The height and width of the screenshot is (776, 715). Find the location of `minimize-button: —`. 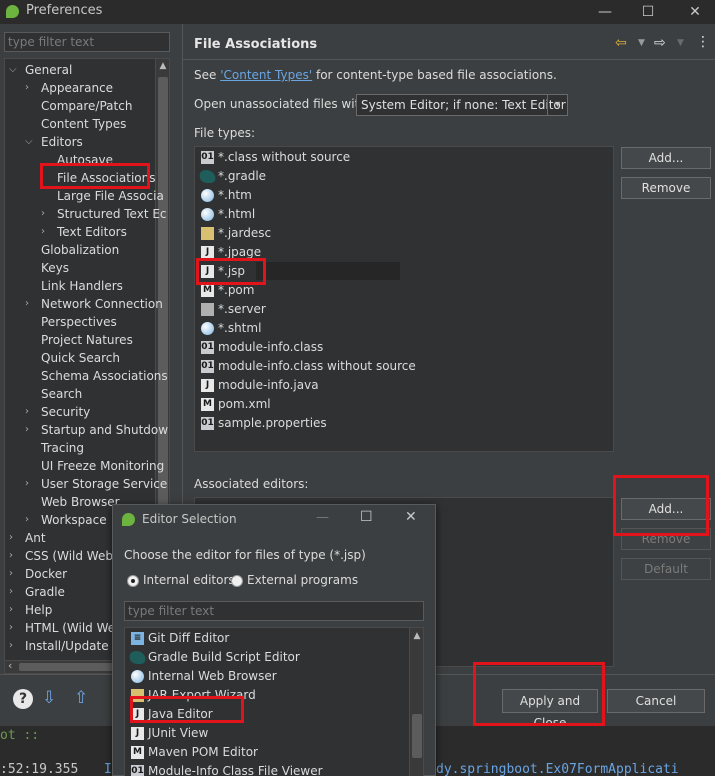

minimize-button: — is located at coordinates (605, 12).